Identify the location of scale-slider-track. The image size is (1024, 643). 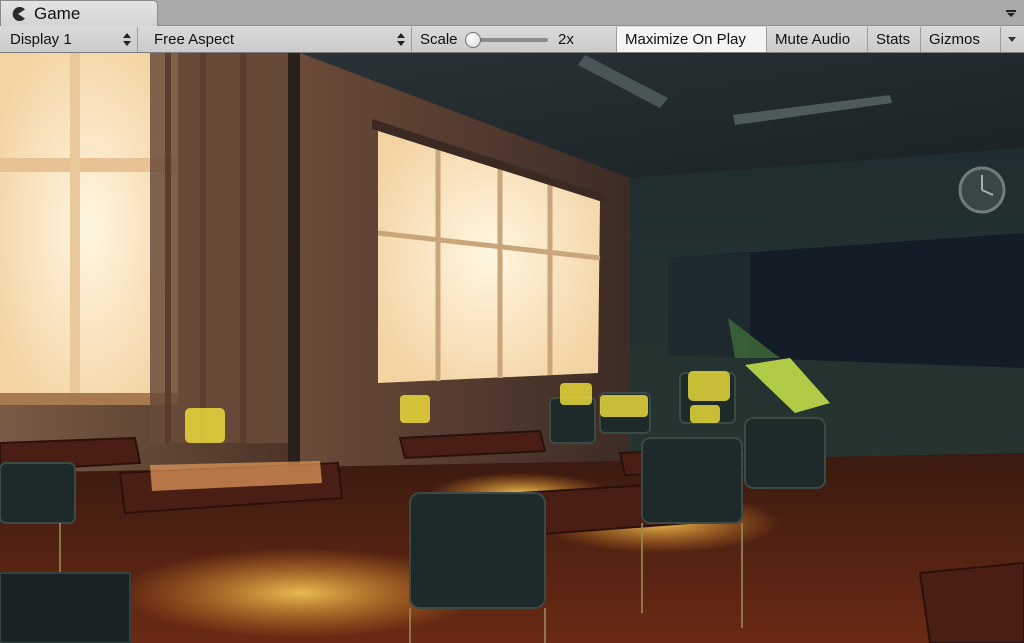
(509, 40).